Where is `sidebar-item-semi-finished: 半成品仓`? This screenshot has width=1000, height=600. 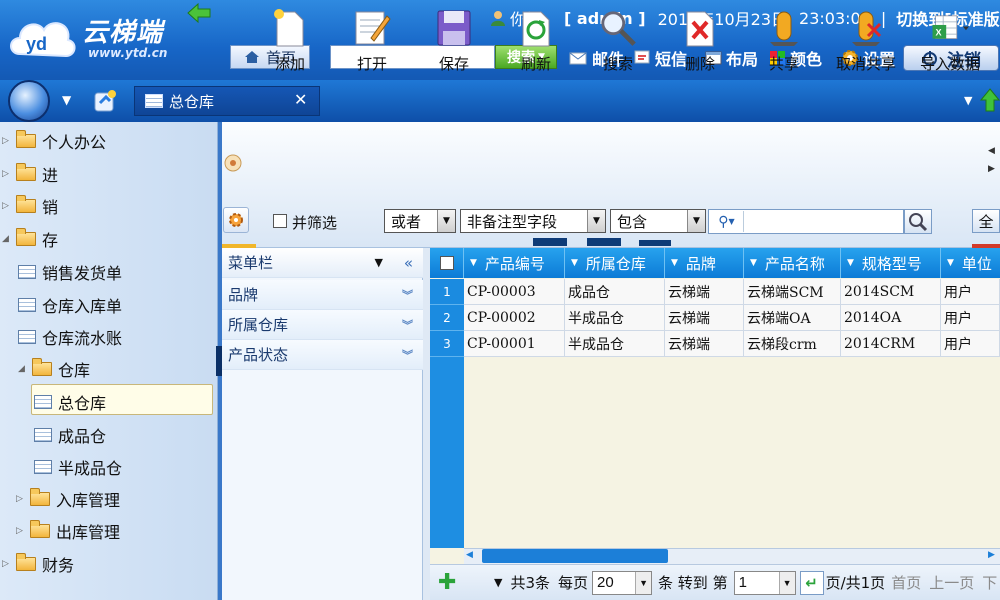
sidebar-item-semi-finished: 半成品仓 is located at coordinates (78, 467).